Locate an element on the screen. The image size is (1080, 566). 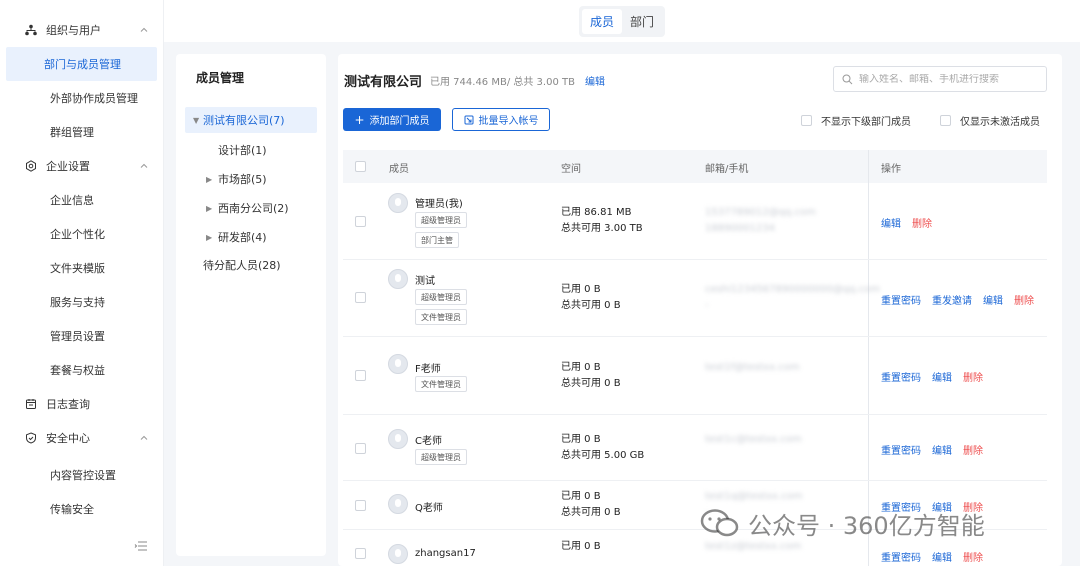
resend-invite-button: 重发邀请 is located at coordinates (952, 299).